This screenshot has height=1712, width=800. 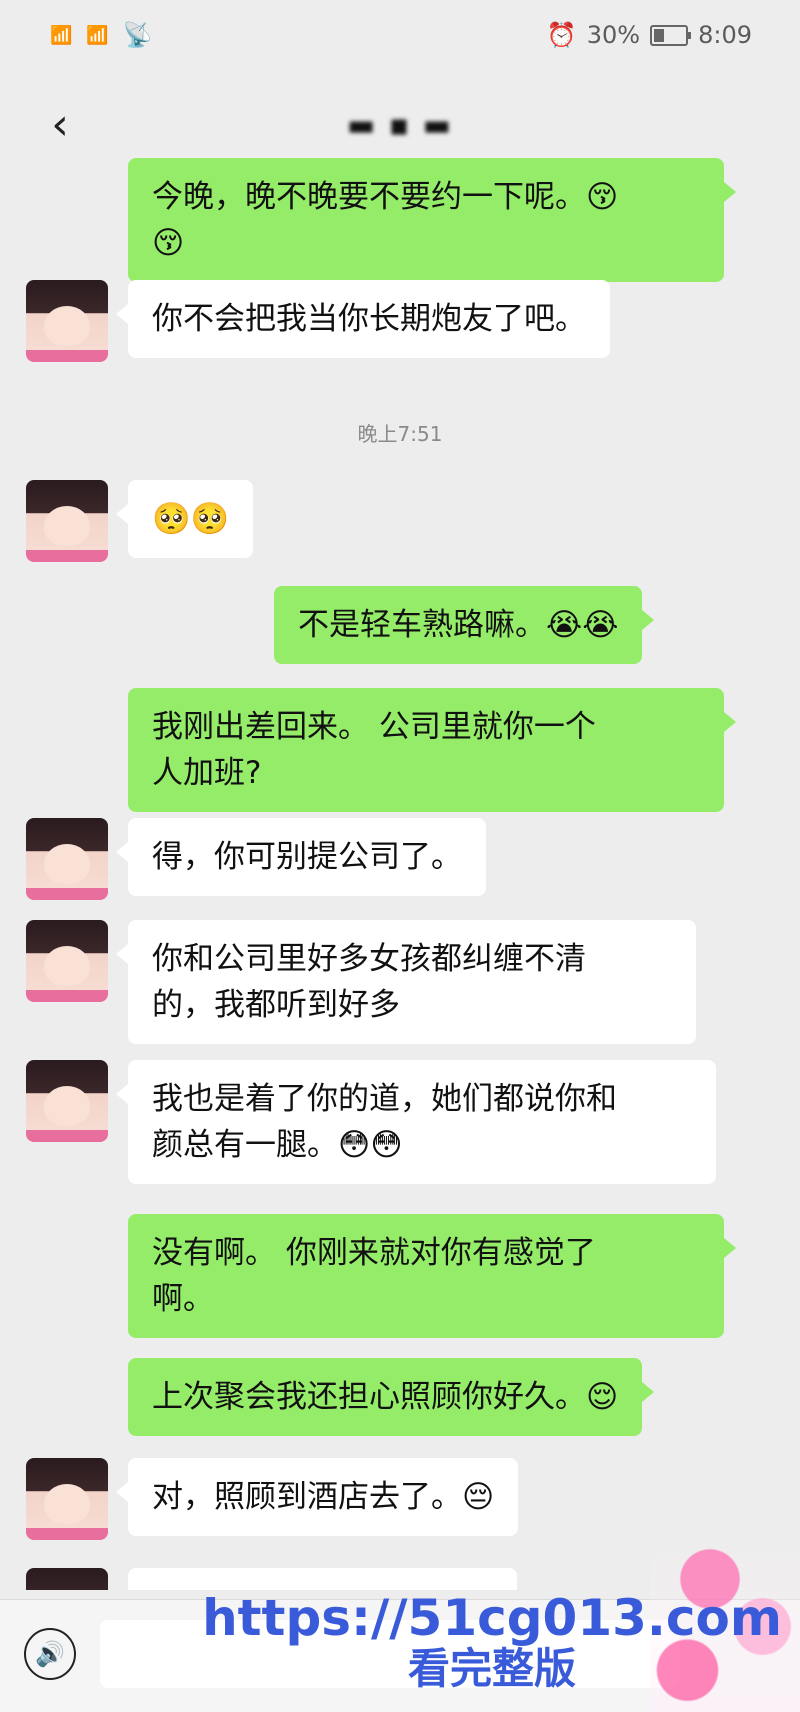 What do you see at coordinates (464, 625) in the screenshot?
I see `message-bubble-right: 不是轻车熟路嘛。😭😭` at bounding box center [464, 625].